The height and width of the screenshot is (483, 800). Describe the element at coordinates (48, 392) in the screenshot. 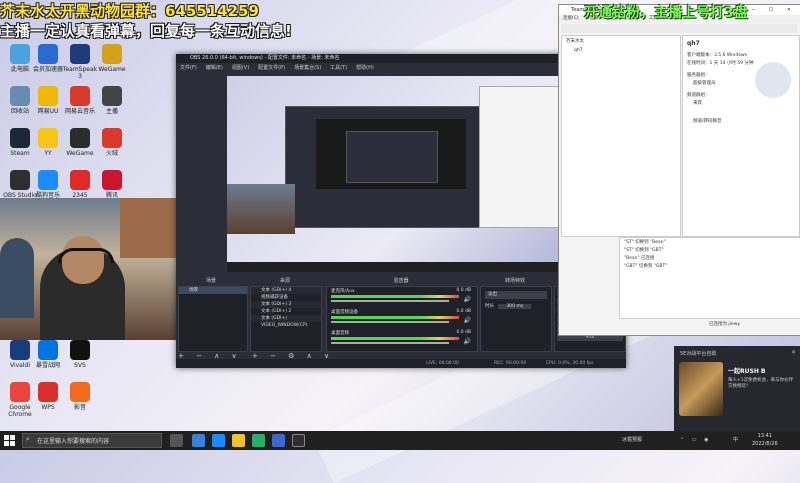

I see `wps-icon` at that location.